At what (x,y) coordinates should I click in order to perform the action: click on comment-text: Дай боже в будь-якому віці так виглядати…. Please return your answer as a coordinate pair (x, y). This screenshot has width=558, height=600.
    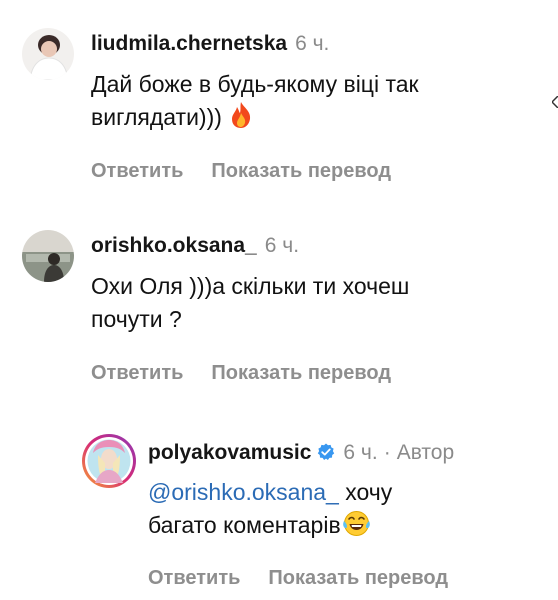
    Looking at the image, I should click on (255, 103).